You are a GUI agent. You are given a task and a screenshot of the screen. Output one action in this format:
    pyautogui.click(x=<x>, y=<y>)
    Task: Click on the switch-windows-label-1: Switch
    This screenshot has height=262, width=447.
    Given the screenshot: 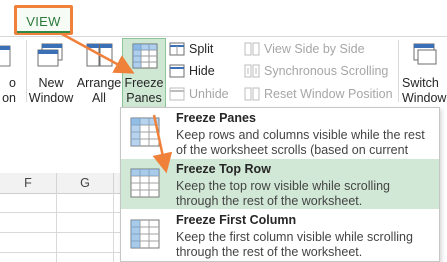 What is the action you would take?
    pyautogui.click(x=420, y=83)
    